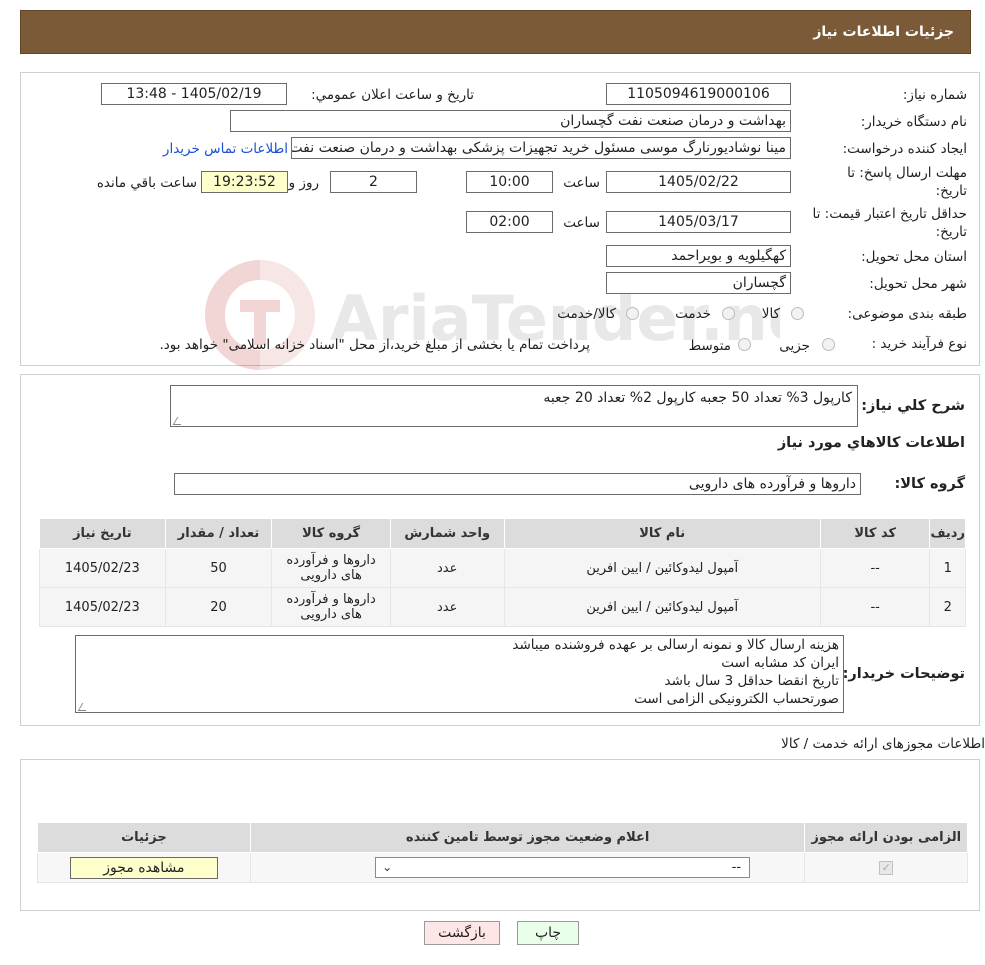  What do you see at coordinates (218, 568) in the screenshot?
I see `cell-quantity: 50` at bounding box center [218, 568].